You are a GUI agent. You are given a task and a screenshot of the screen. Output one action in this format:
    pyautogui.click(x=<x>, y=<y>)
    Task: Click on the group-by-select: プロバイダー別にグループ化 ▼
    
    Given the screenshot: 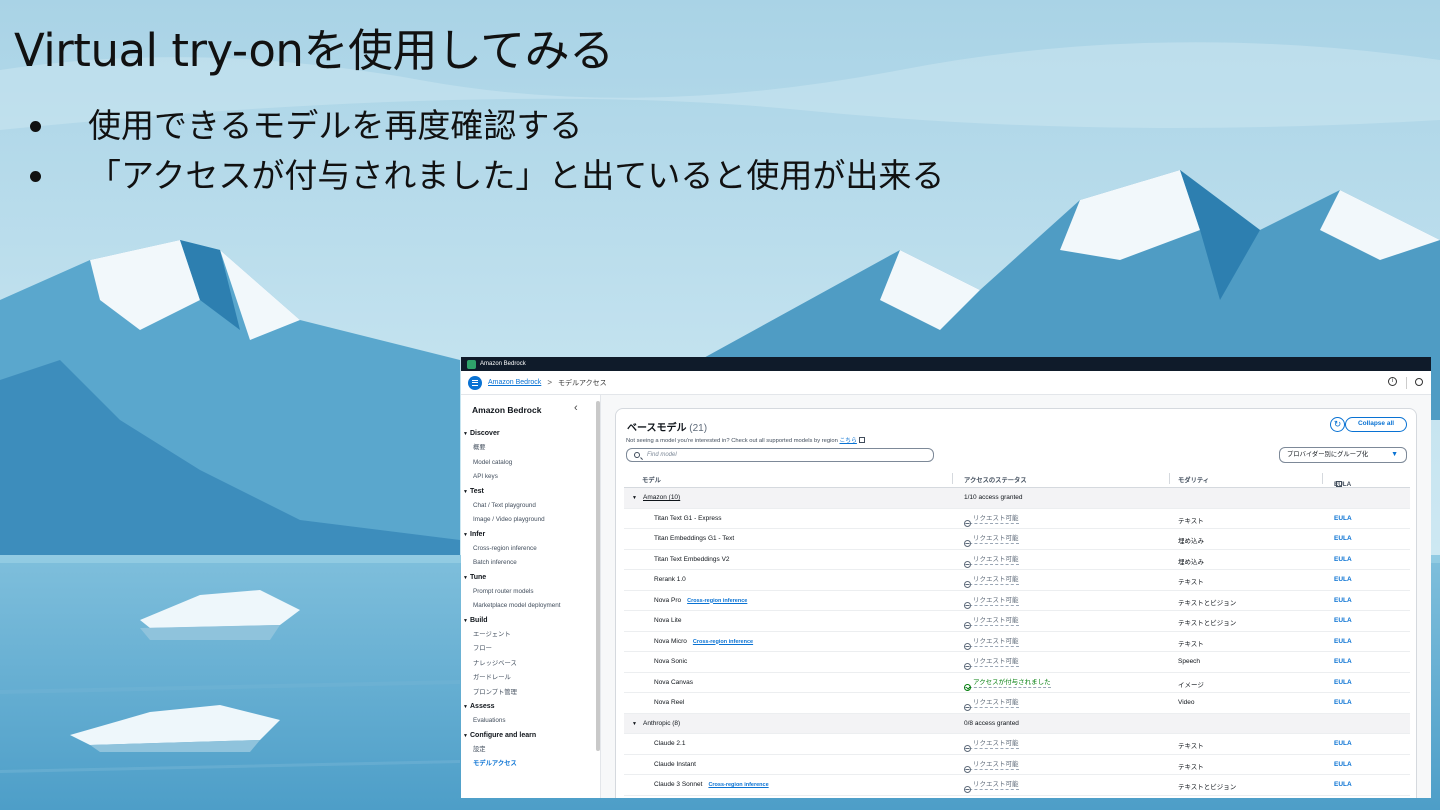 What is the action you would take?
    pyautogui.click(x=1343, y=455)
    